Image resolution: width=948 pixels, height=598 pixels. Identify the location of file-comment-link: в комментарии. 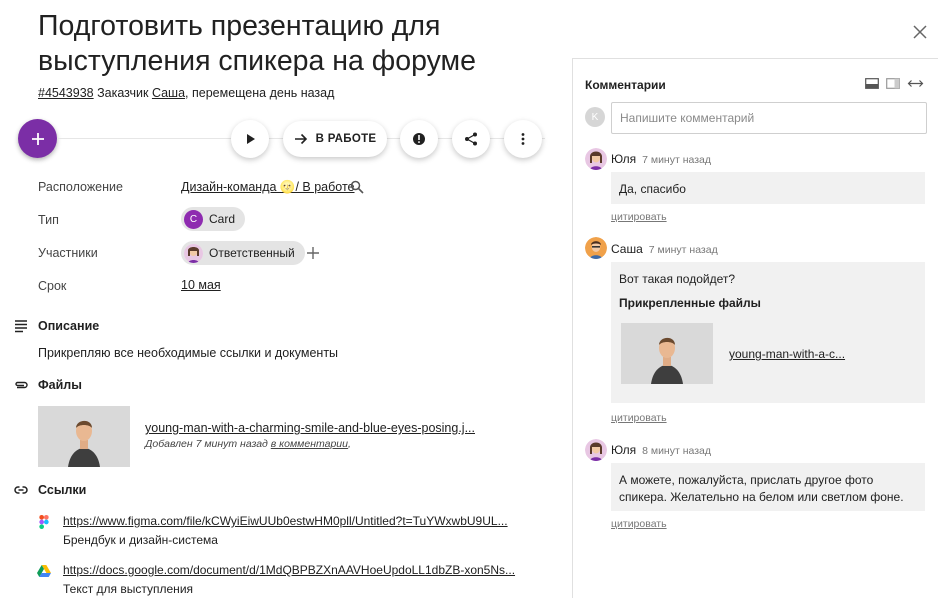
(309, 444).